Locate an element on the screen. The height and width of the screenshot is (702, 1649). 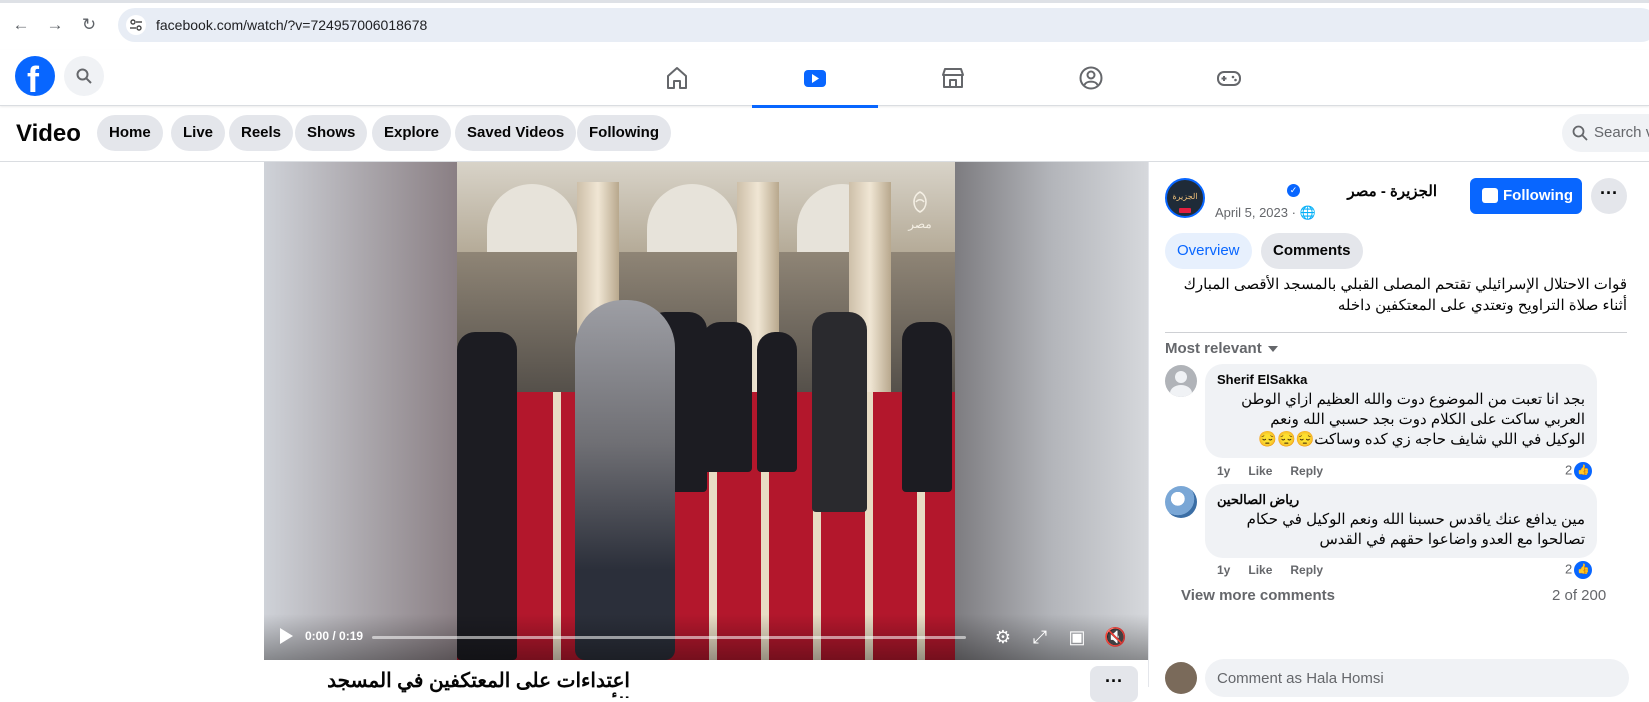
address-bar: facebook.com/watch/?v=724957006018678 is located at coordinates (883, 25).